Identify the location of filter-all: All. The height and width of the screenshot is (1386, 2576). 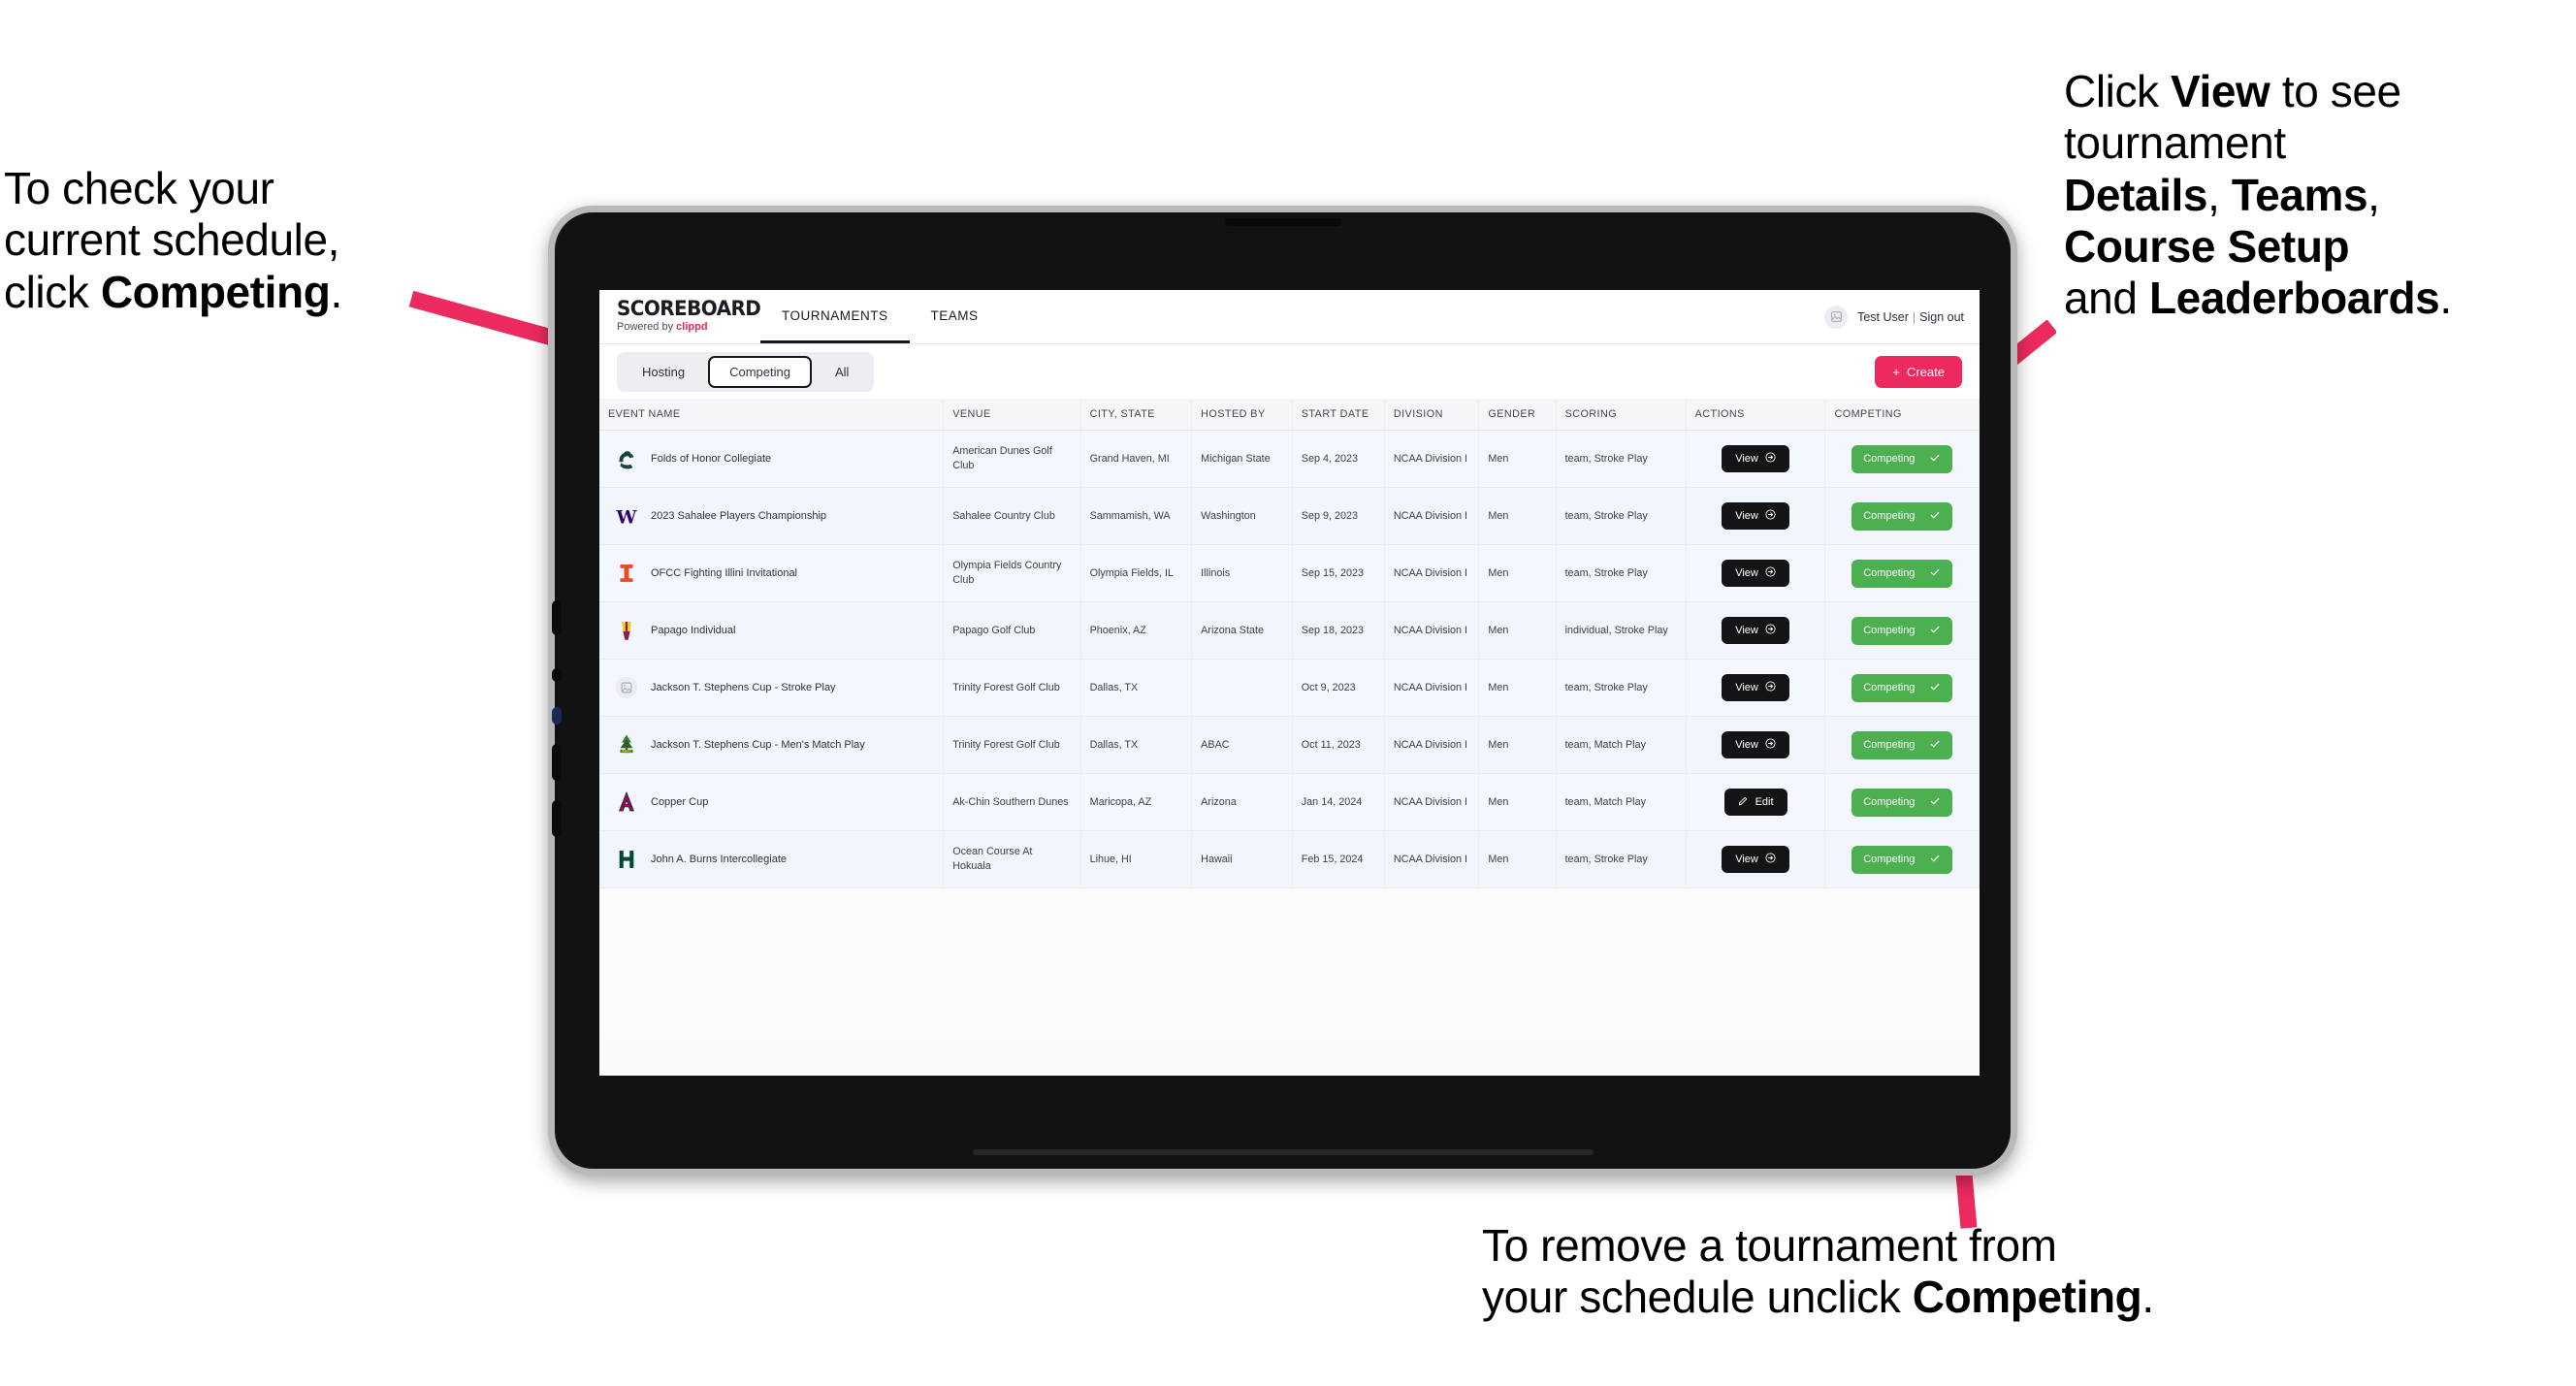
(842, 372).